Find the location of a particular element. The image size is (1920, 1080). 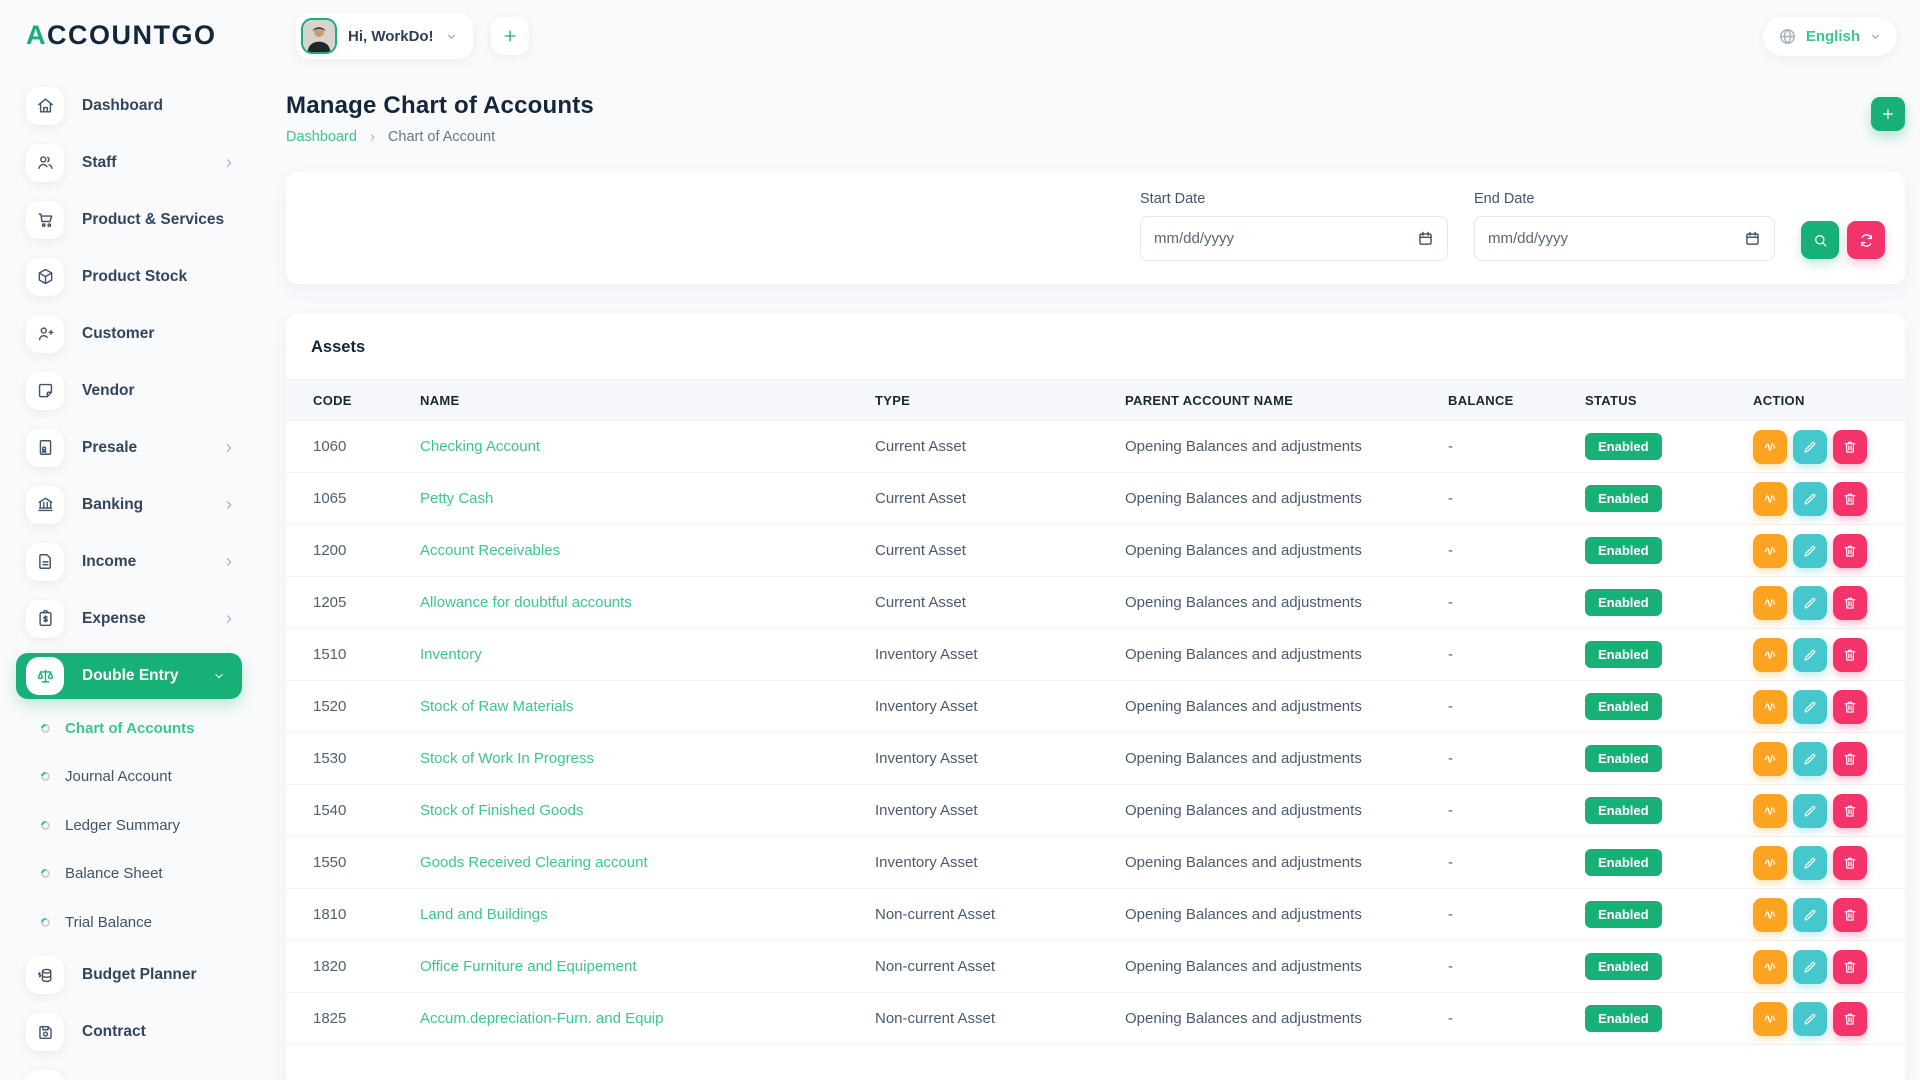

search-button is located at coordinates (1820, 240).